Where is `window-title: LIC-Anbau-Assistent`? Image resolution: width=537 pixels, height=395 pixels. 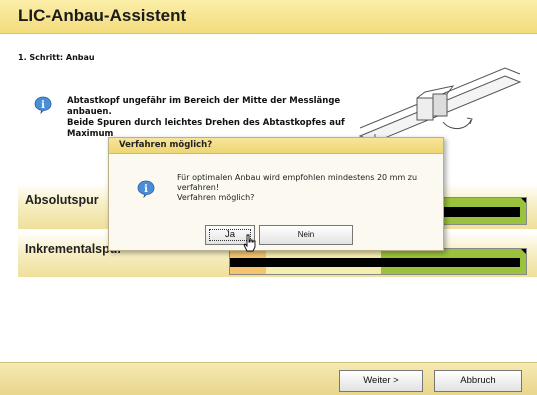 window-title: LIC-Anbau-Assistent is located at coordinates (102, 15).